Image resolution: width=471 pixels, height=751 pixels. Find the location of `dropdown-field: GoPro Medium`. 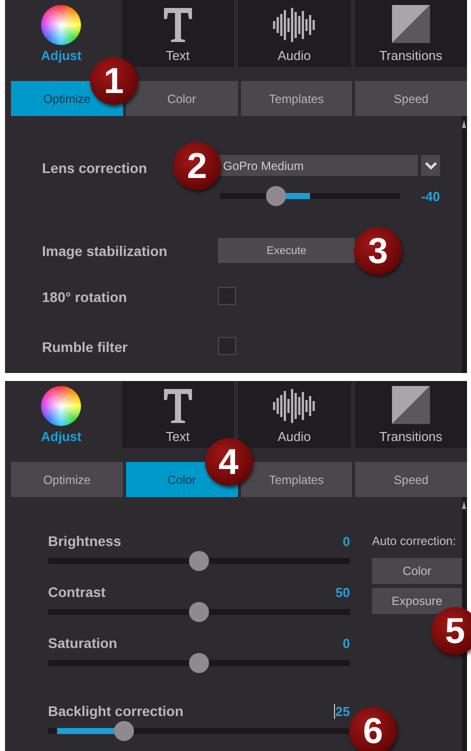

dropdown-field: GoPro Medium is located at coordinates (318, 165).